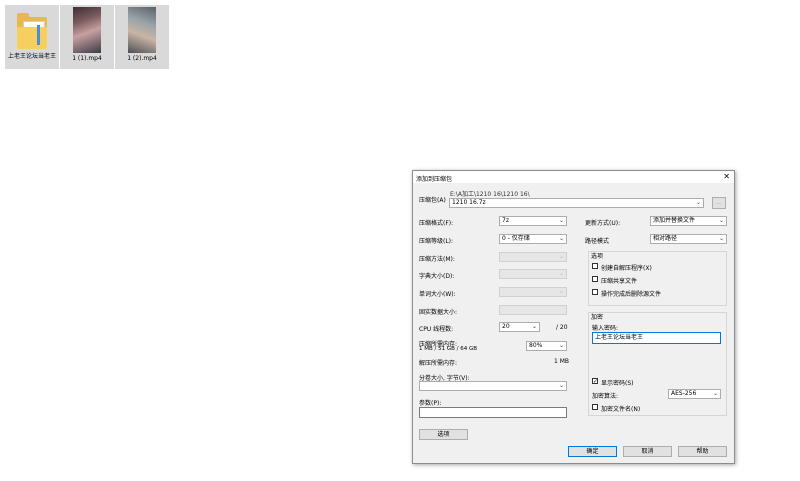 This screenshot has height=481, width=800. I want to click on level-label: 压缩等级(L):, so click(436, 241).